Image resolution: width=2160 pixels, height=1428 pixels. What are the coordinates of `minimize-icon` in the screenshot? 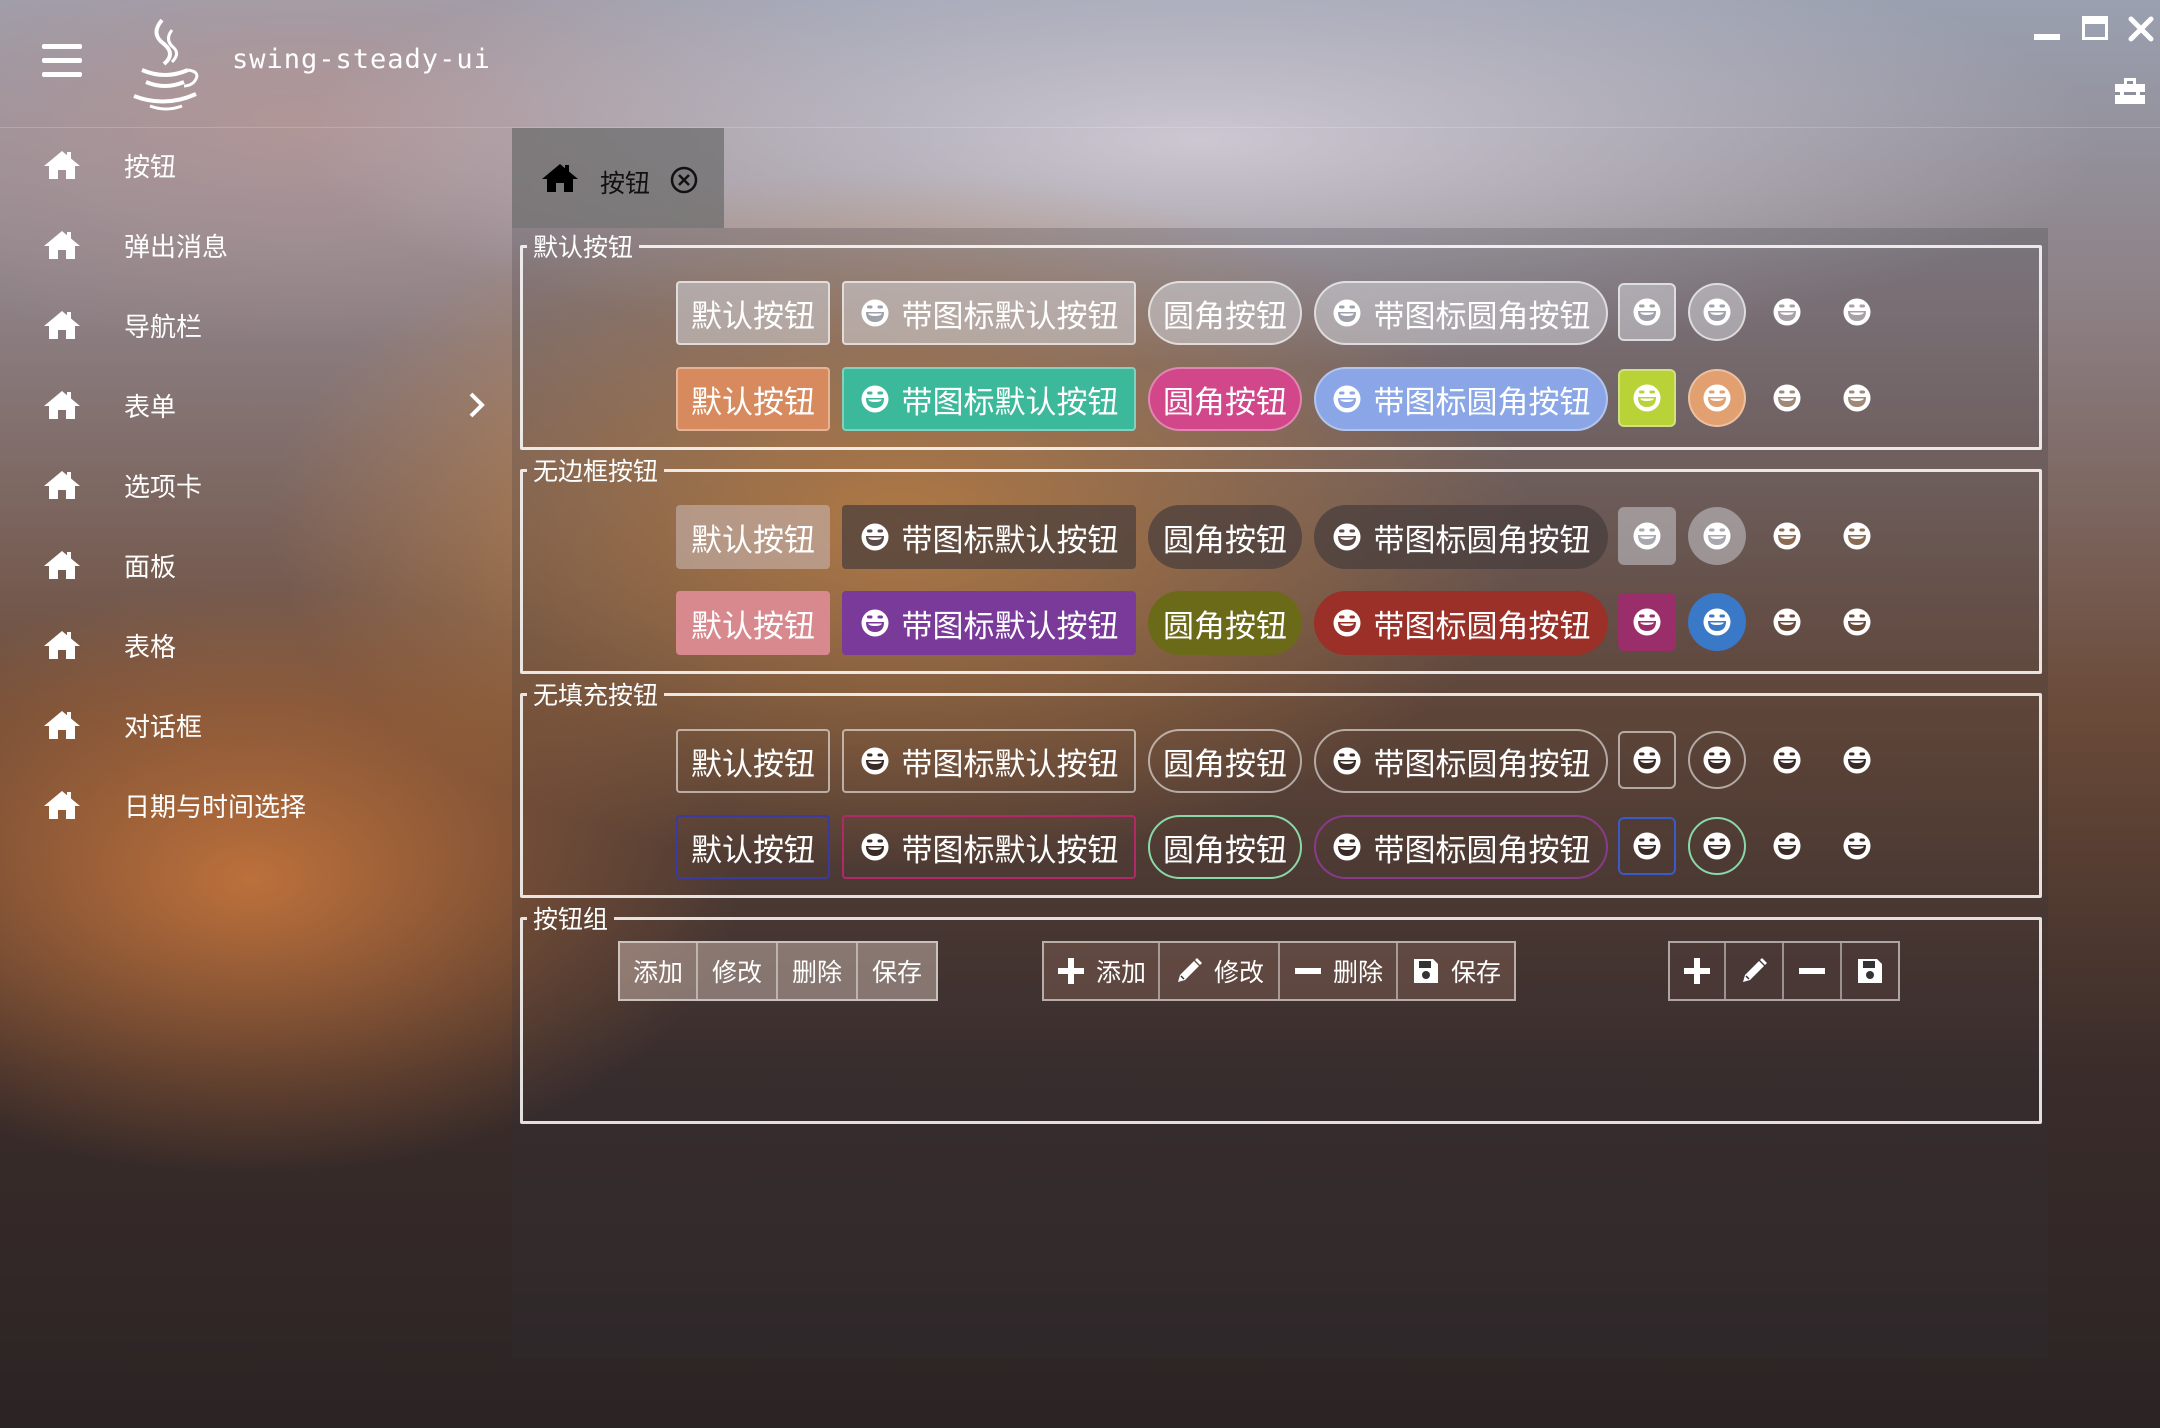 It's located at (2047, 29).